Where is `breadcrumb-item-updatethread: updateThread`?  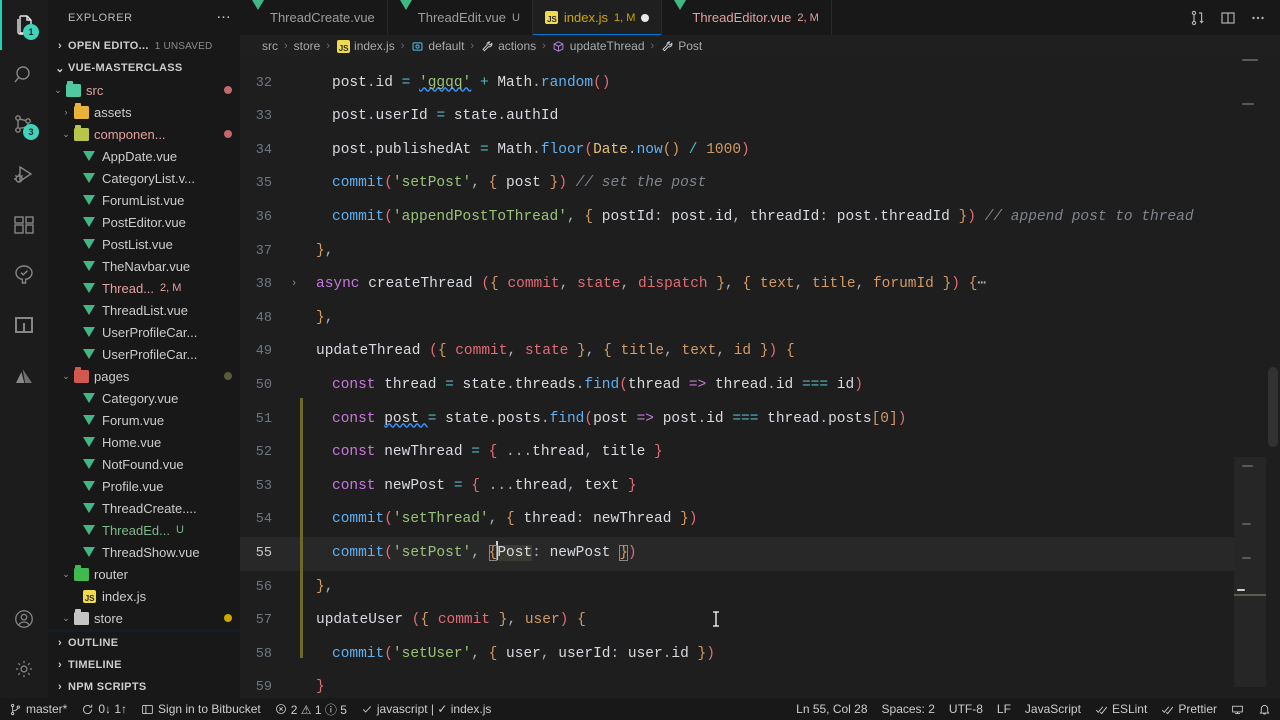 breadcrumb-item-updatethread: updateThread is located at coordinates (598, 46).